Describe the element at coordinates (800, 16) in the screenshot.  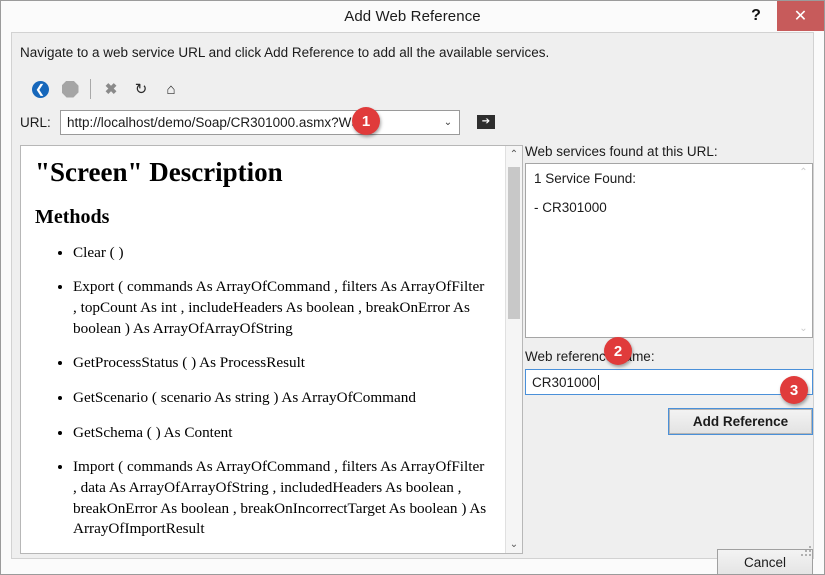
I see `close-icon: ✕` at that location.